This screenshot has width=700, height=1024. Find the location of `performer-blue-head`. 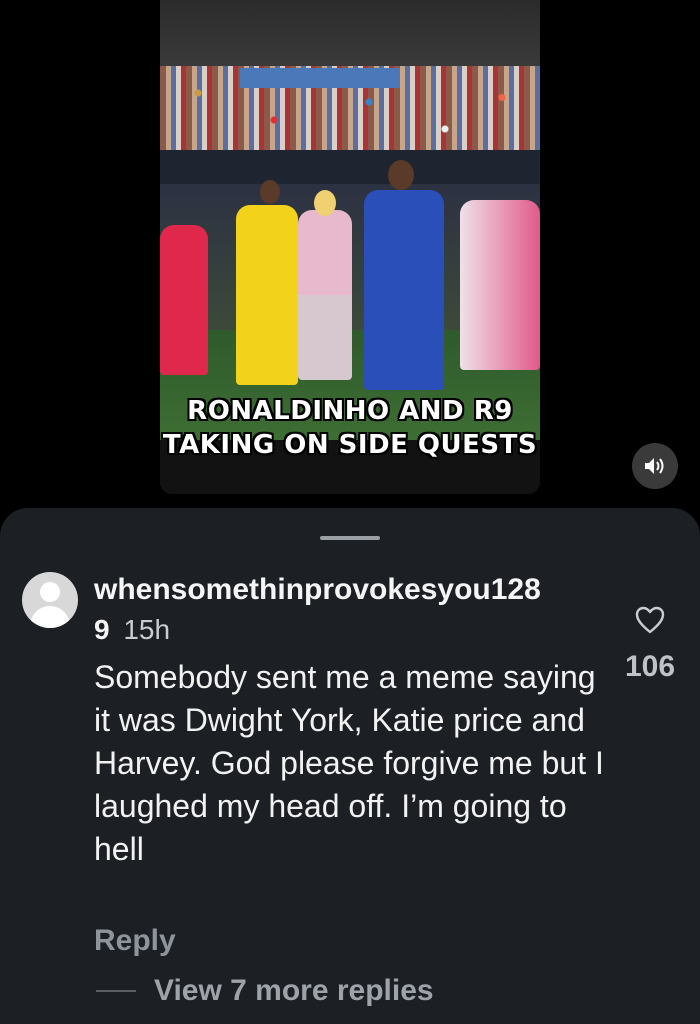

performer-blue-head is located at coordinates (401, 175).